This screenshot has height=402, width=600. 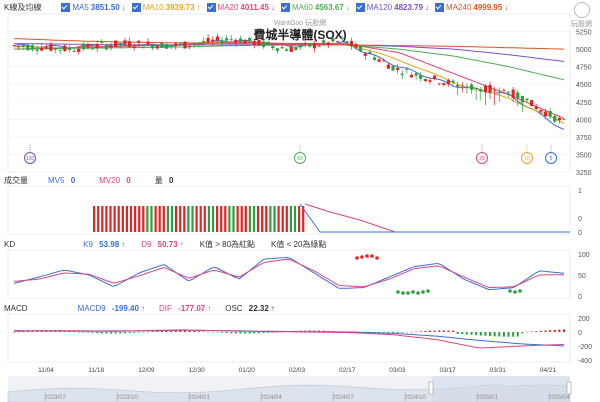 I want to click on price-tick-label: 5250, so click(x=584, y=33).